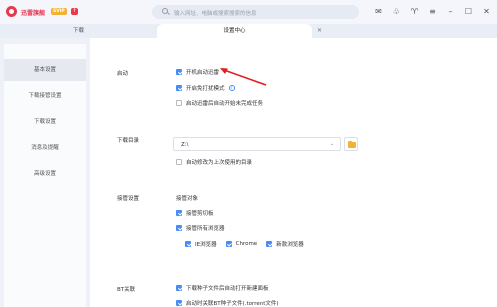 The width and height of the screenshot is (497, 307). I want to click on search-input: 输入网址、电脑或搜索搜索的信息, so click(255, 12).